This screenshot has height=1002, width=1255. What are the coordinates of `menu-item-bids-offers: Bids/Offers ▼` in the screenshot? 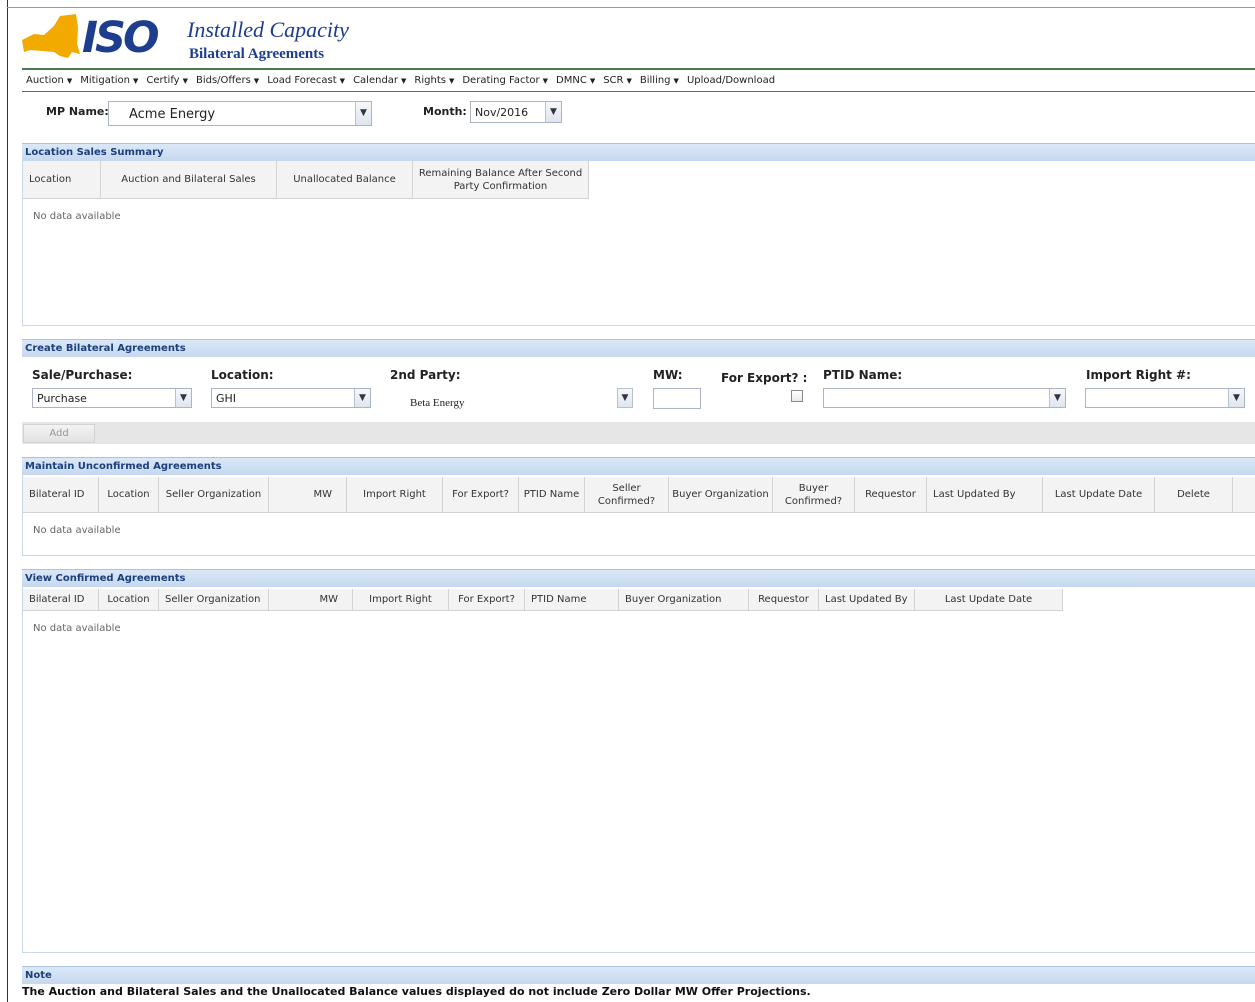 It's located at (227, 80).